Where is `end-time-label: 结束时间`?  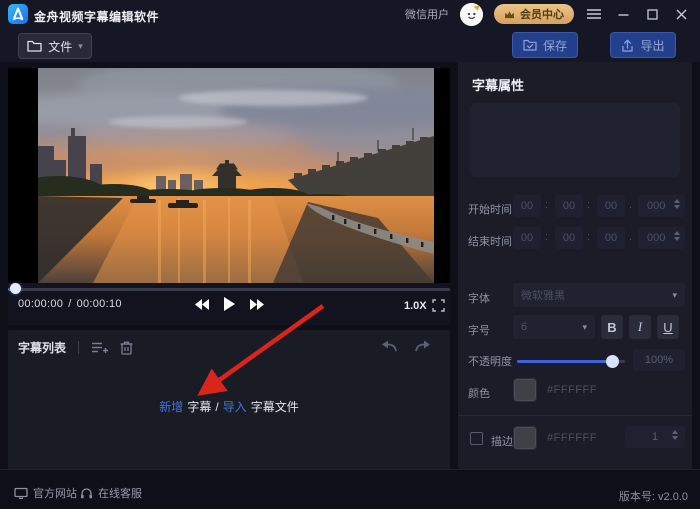
end-time-label: 结束时间 is located at coordinates (490, 242).